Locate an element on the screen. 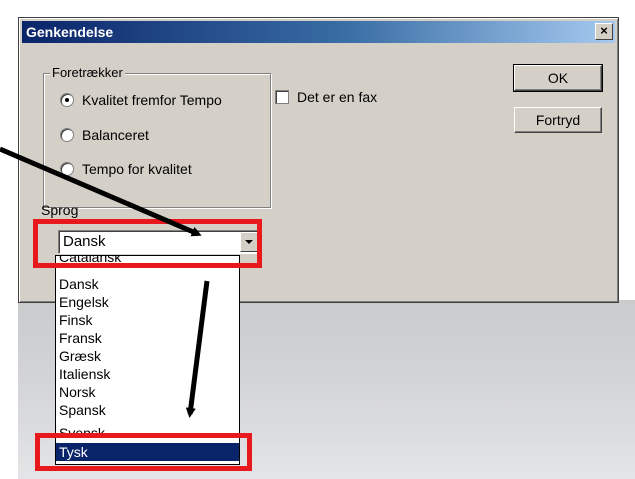  annotation-arrow-to-combo is located at coordinates (101, 191).